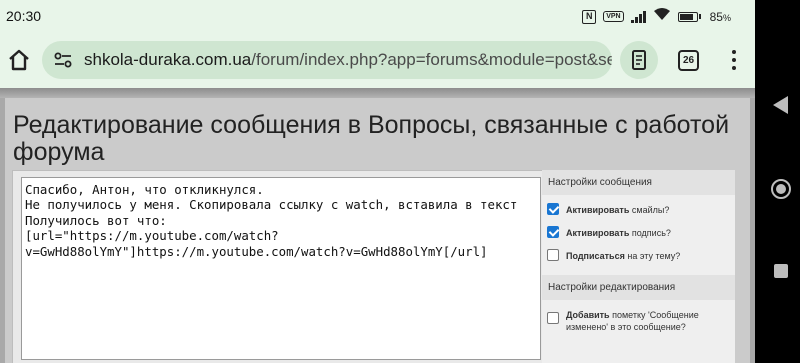 This screenshot has height=363, width=800. Describe the element at coordinates (652, 256) in the screenshot. I see `option-label: на эту тему?` at that location.